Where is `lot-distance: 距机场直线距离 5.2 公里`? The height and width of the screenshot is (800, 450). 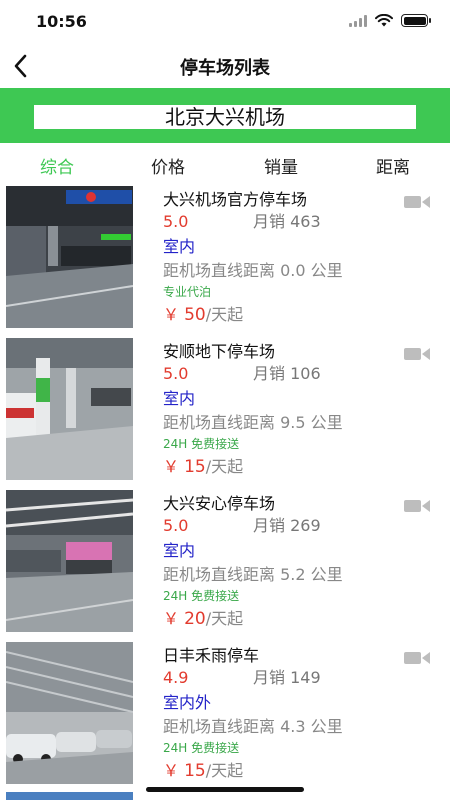
lot-distance: 距机场直线距离 5.2 公里 is located at coordinates (253, 574).